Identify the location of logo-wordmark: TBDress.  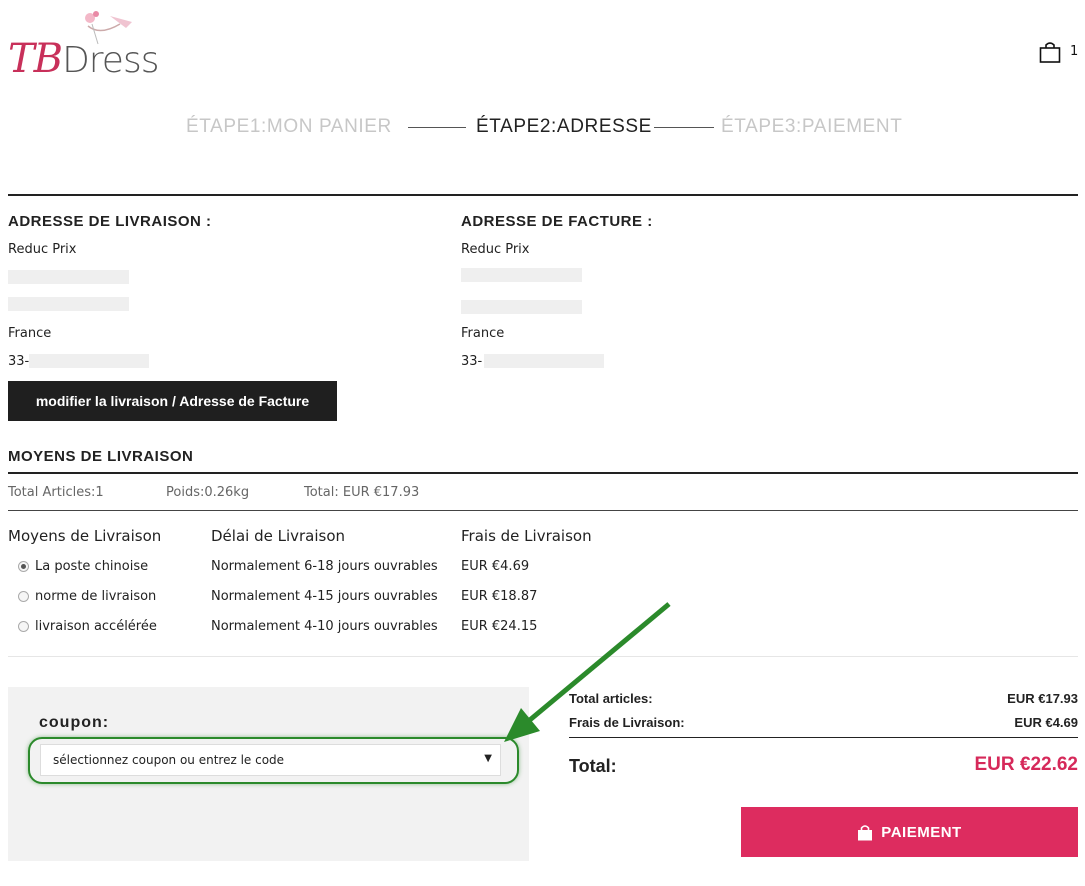
(83, 59).